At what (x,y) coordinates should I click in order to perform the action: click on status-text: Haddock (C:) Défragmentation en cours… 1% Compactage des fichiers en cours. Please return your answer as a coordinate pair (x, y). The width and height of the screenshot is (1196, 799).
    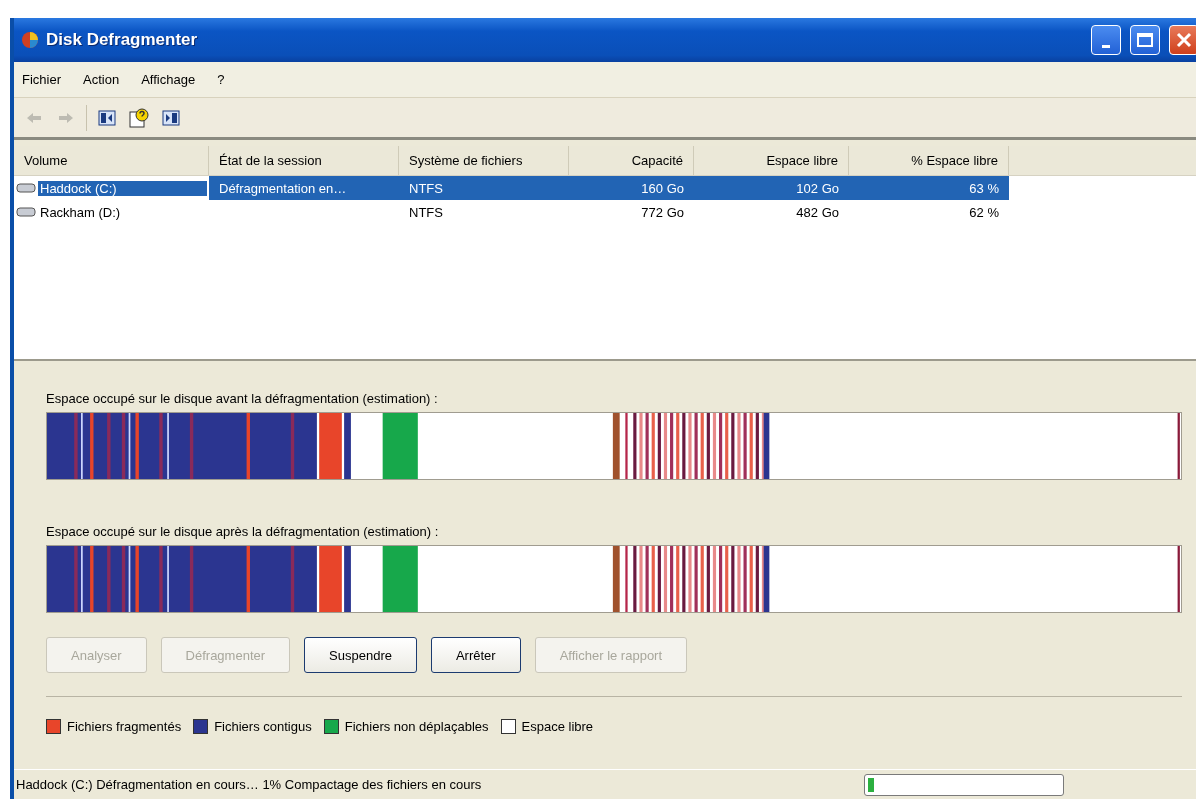
    Looking at the image, I should click on (249, 784).